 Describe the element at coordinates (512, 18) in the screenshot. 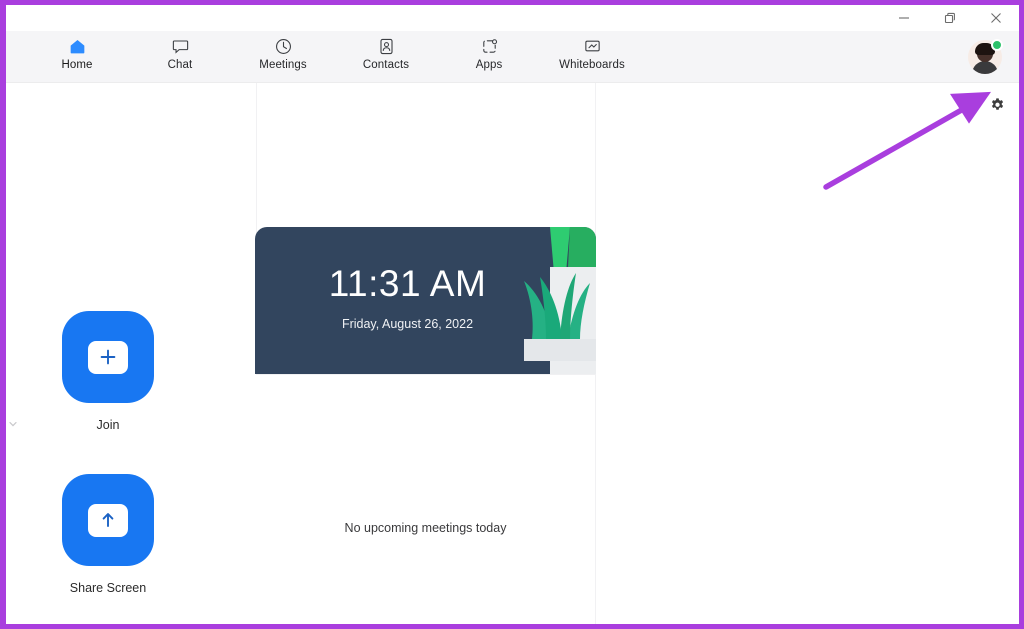

I see `window-titlebar` at that location.